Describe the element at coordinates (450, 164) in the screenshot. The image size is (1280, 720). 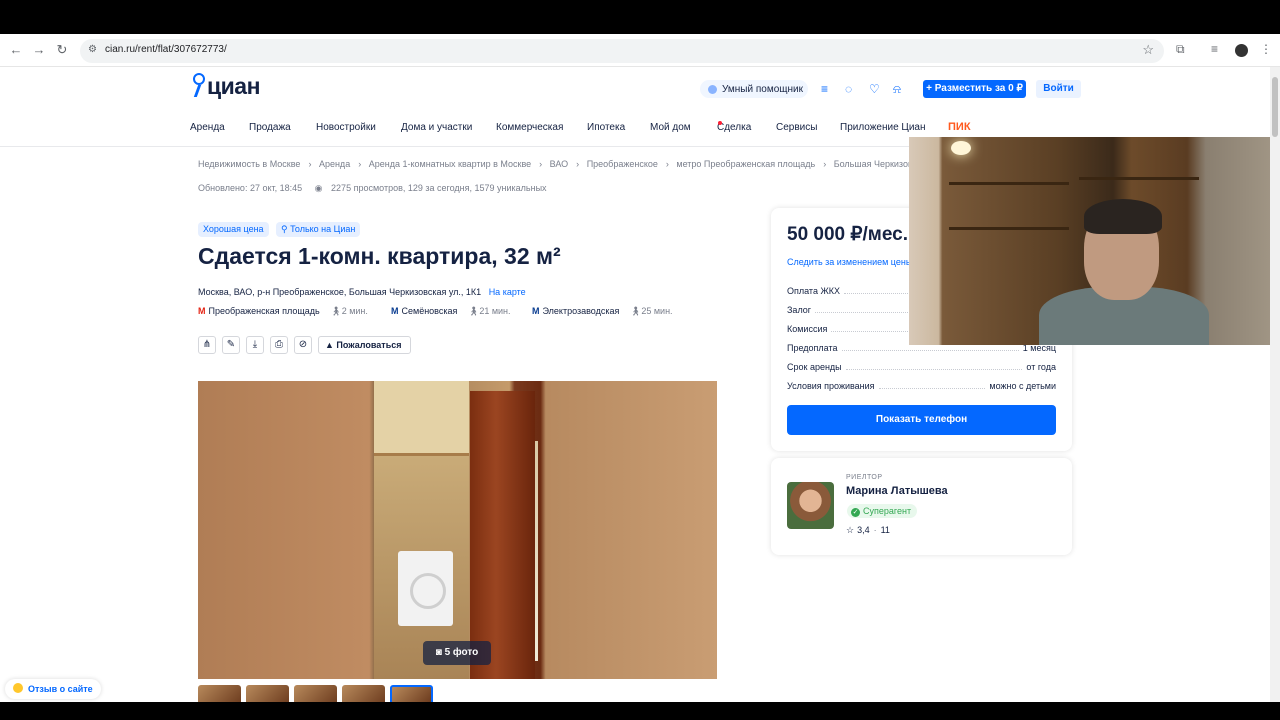
I see `breadcrumb-item: Аренда 1-комнатных квартир в Москве` at that location.